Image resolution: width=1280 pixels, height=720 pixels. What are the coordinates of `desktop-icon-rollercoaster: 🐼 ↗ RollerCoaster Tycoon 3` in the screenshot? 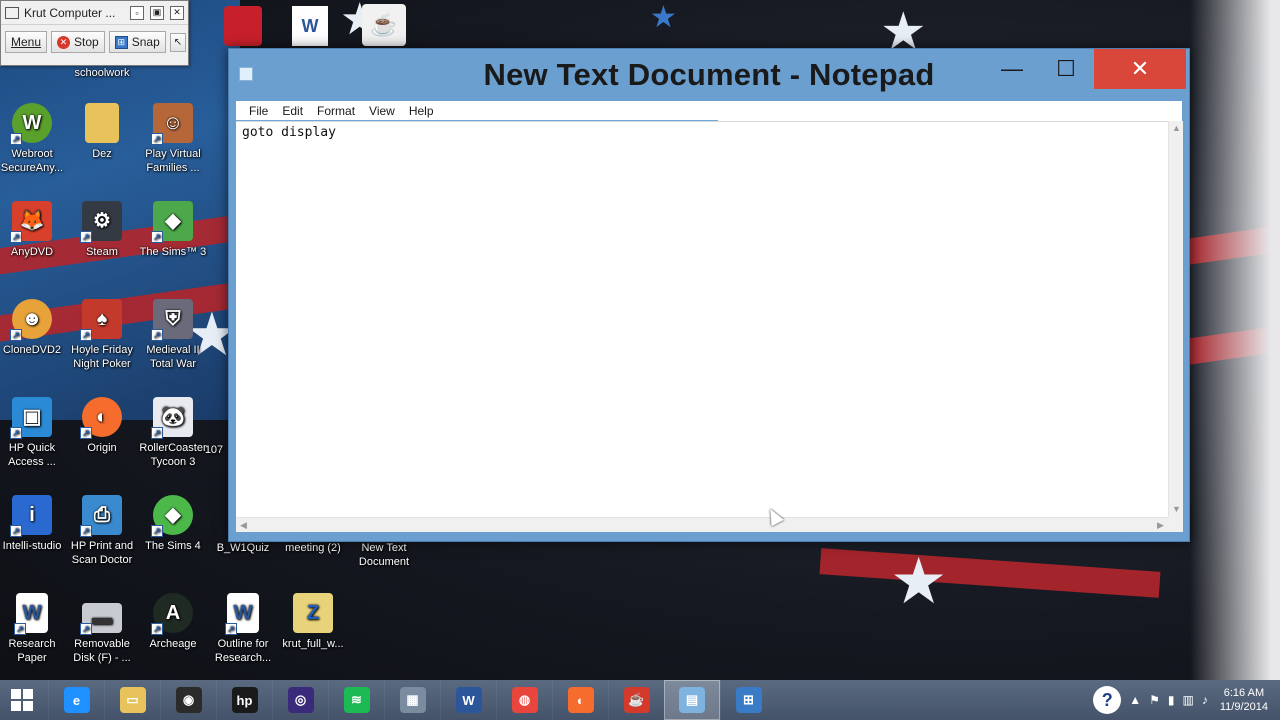 It's located at (173, 433).